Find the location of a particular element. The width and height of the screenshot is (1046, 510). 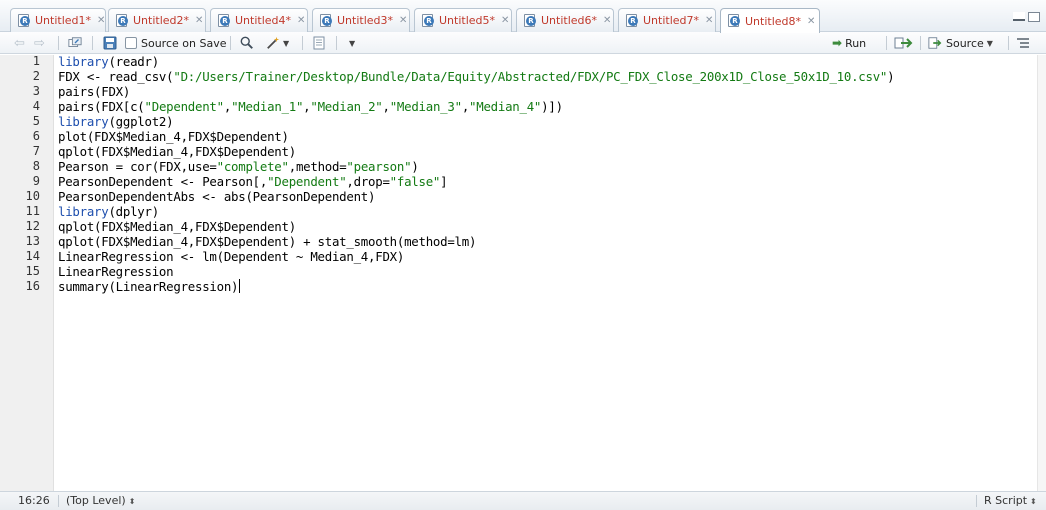

tab-untitled5: R Untitled5* ✕ is located at coordinates (463, 20).